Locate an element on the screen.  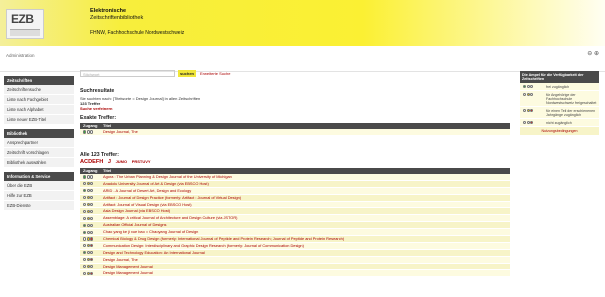
sidebar-item-vorschlagen: Zeitschrift vorschlagen is located at coordinates (39, 153).